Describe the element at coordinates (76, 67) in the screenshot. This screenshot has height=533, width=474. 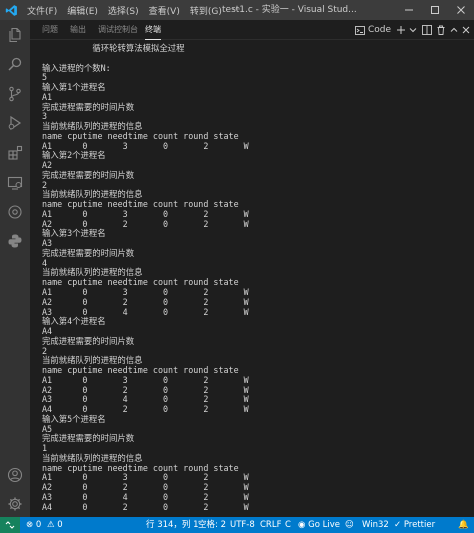
I see `terminal-line: 输入进程的个数N:` at that location.